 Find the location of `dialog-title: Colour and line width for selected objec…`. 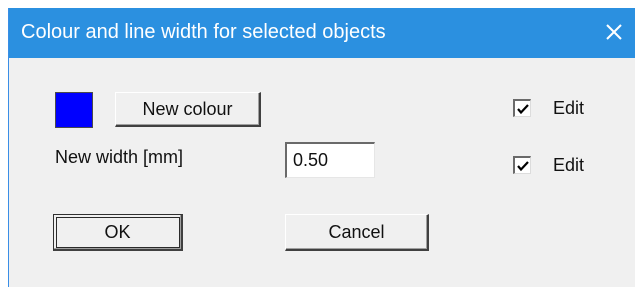

dialog-title: Colour and line width for selected objec… is located at coordinates (203, 32).